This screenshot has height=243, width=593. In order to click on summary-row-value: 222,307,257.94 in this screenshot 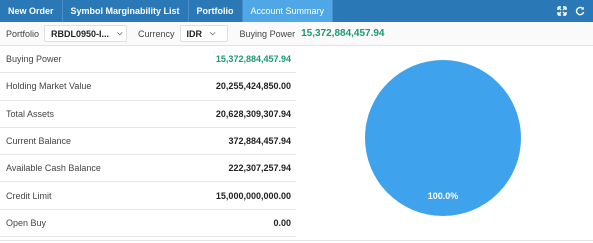, I will do `click(259, 168)`.